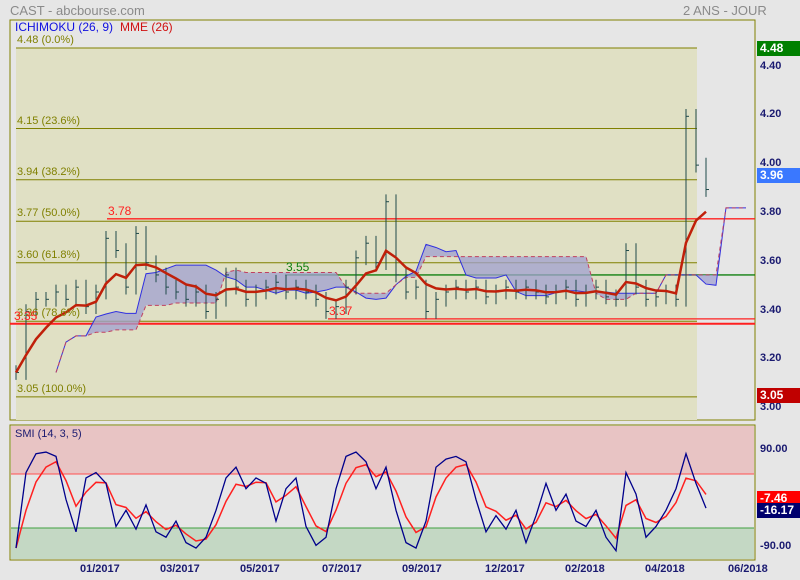 This screenshot has width=800, height=580. I want to click on chart-title: CAST - abcbourse.com, so click(77, 10).